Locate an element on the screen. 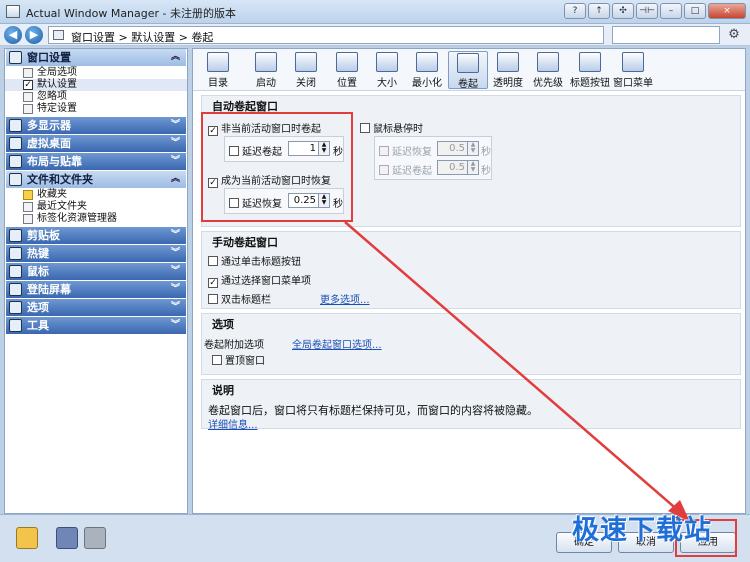 Image resolution: width=750 pixels, height=562 pixels. rollup-extra-label: 卷起附加选项 is located at coordinates (234, 345).